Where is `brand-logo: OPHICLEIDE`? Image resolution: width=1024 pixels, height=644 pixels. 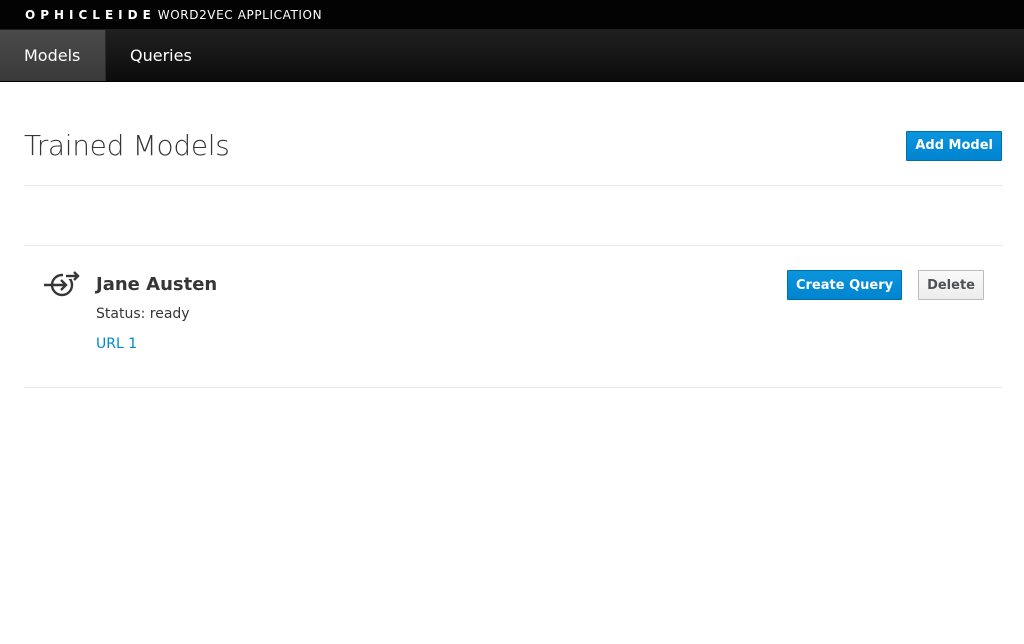
brand-logo: OPHICLEIDE is located at coordinates (90, 14).